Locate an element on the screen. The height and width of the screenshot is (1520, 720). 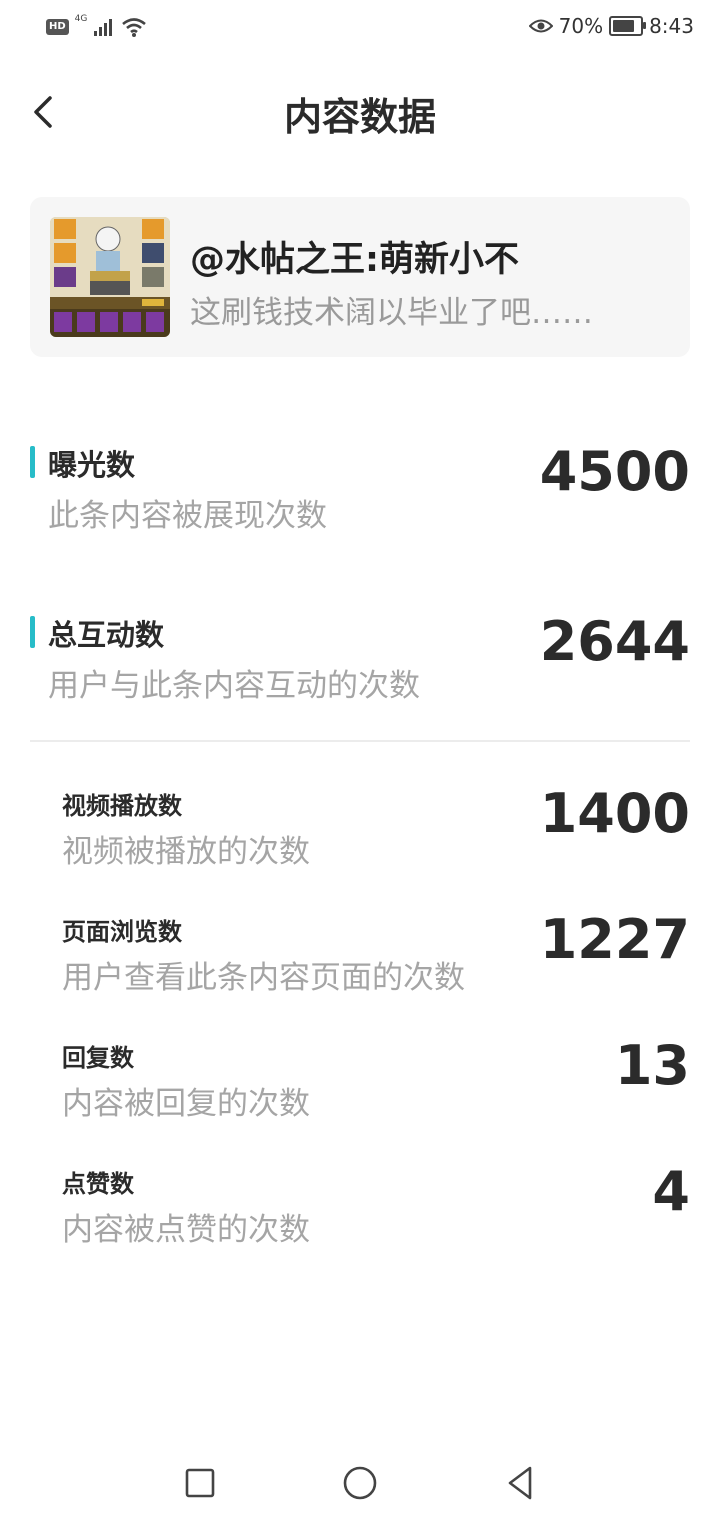
metric-impressions: 曝光数 此条内容被展现次数 4500 is located at coordinates (360, 491).